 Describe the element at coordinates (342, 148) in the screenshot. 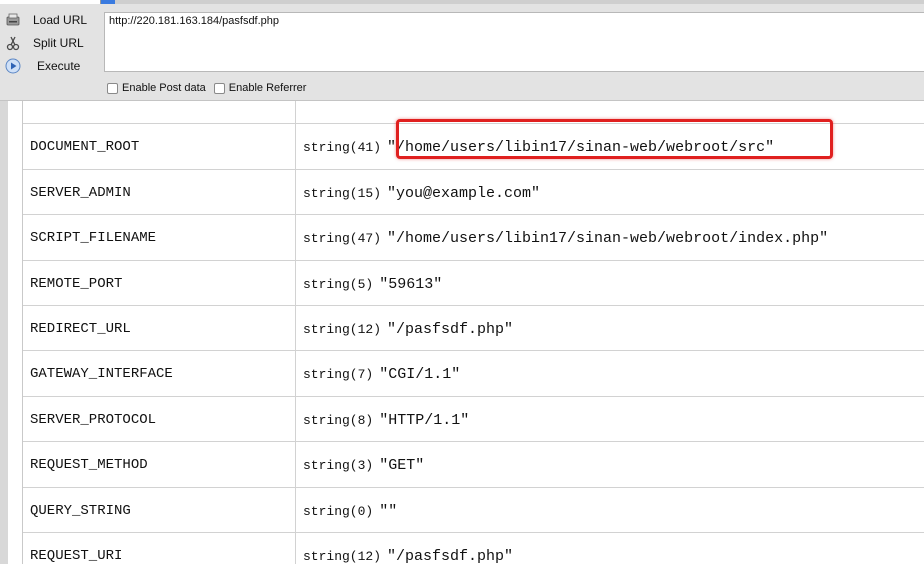

I see `var-type: string(41)` at that location.